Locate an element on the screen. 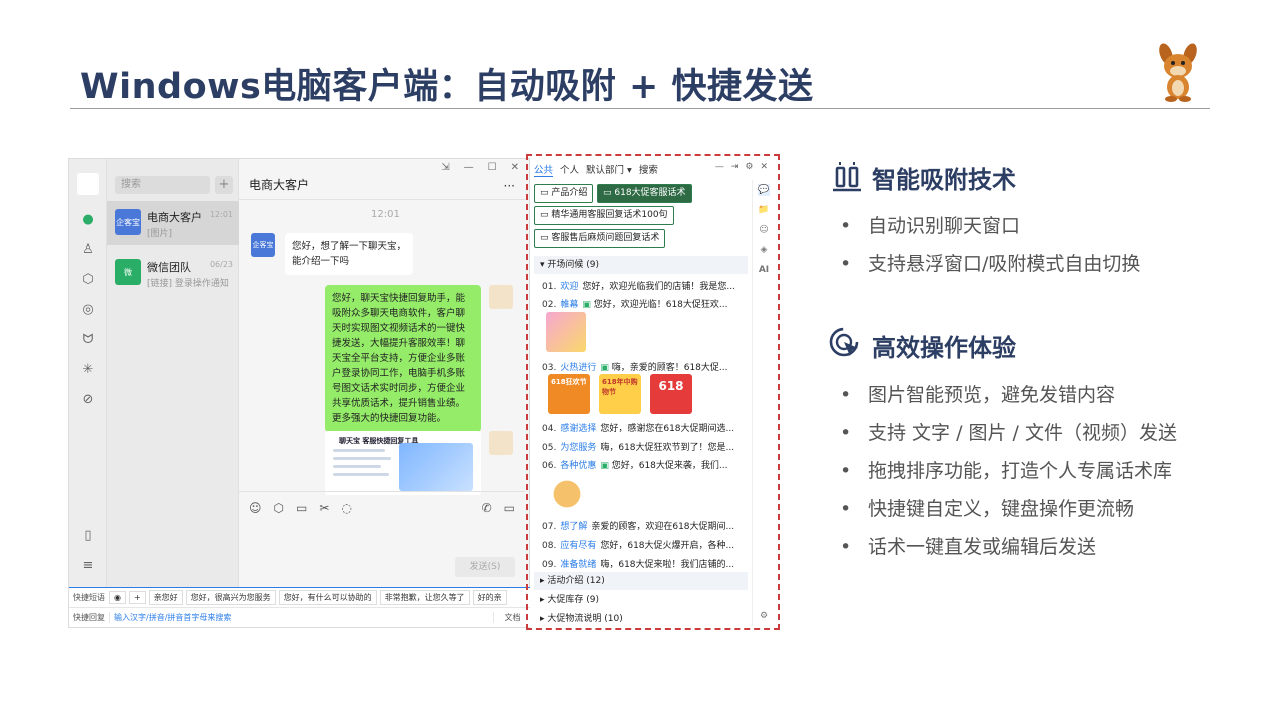 This screenshot has height=720, width=1280. tab-personal: 个人 is located at coordinates (569, 169).